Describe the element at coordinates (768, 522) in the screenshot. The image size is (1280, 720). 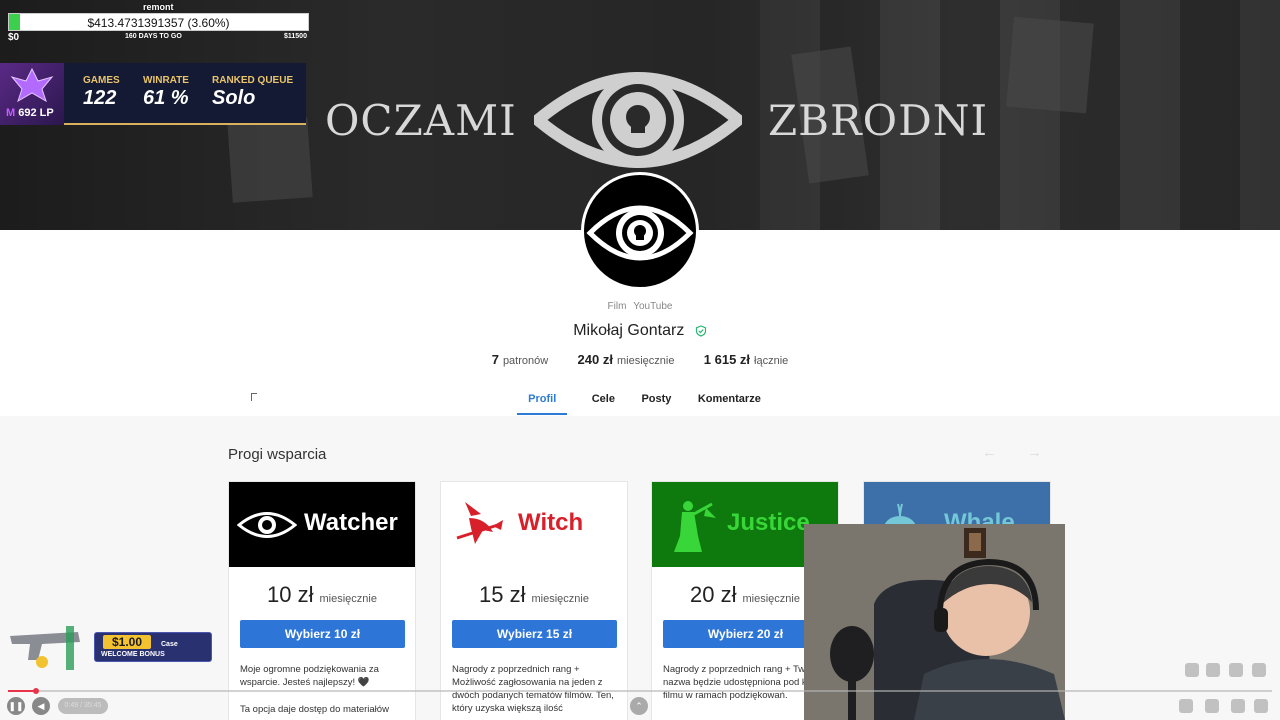
I see `tier-name: Justice` at that location.